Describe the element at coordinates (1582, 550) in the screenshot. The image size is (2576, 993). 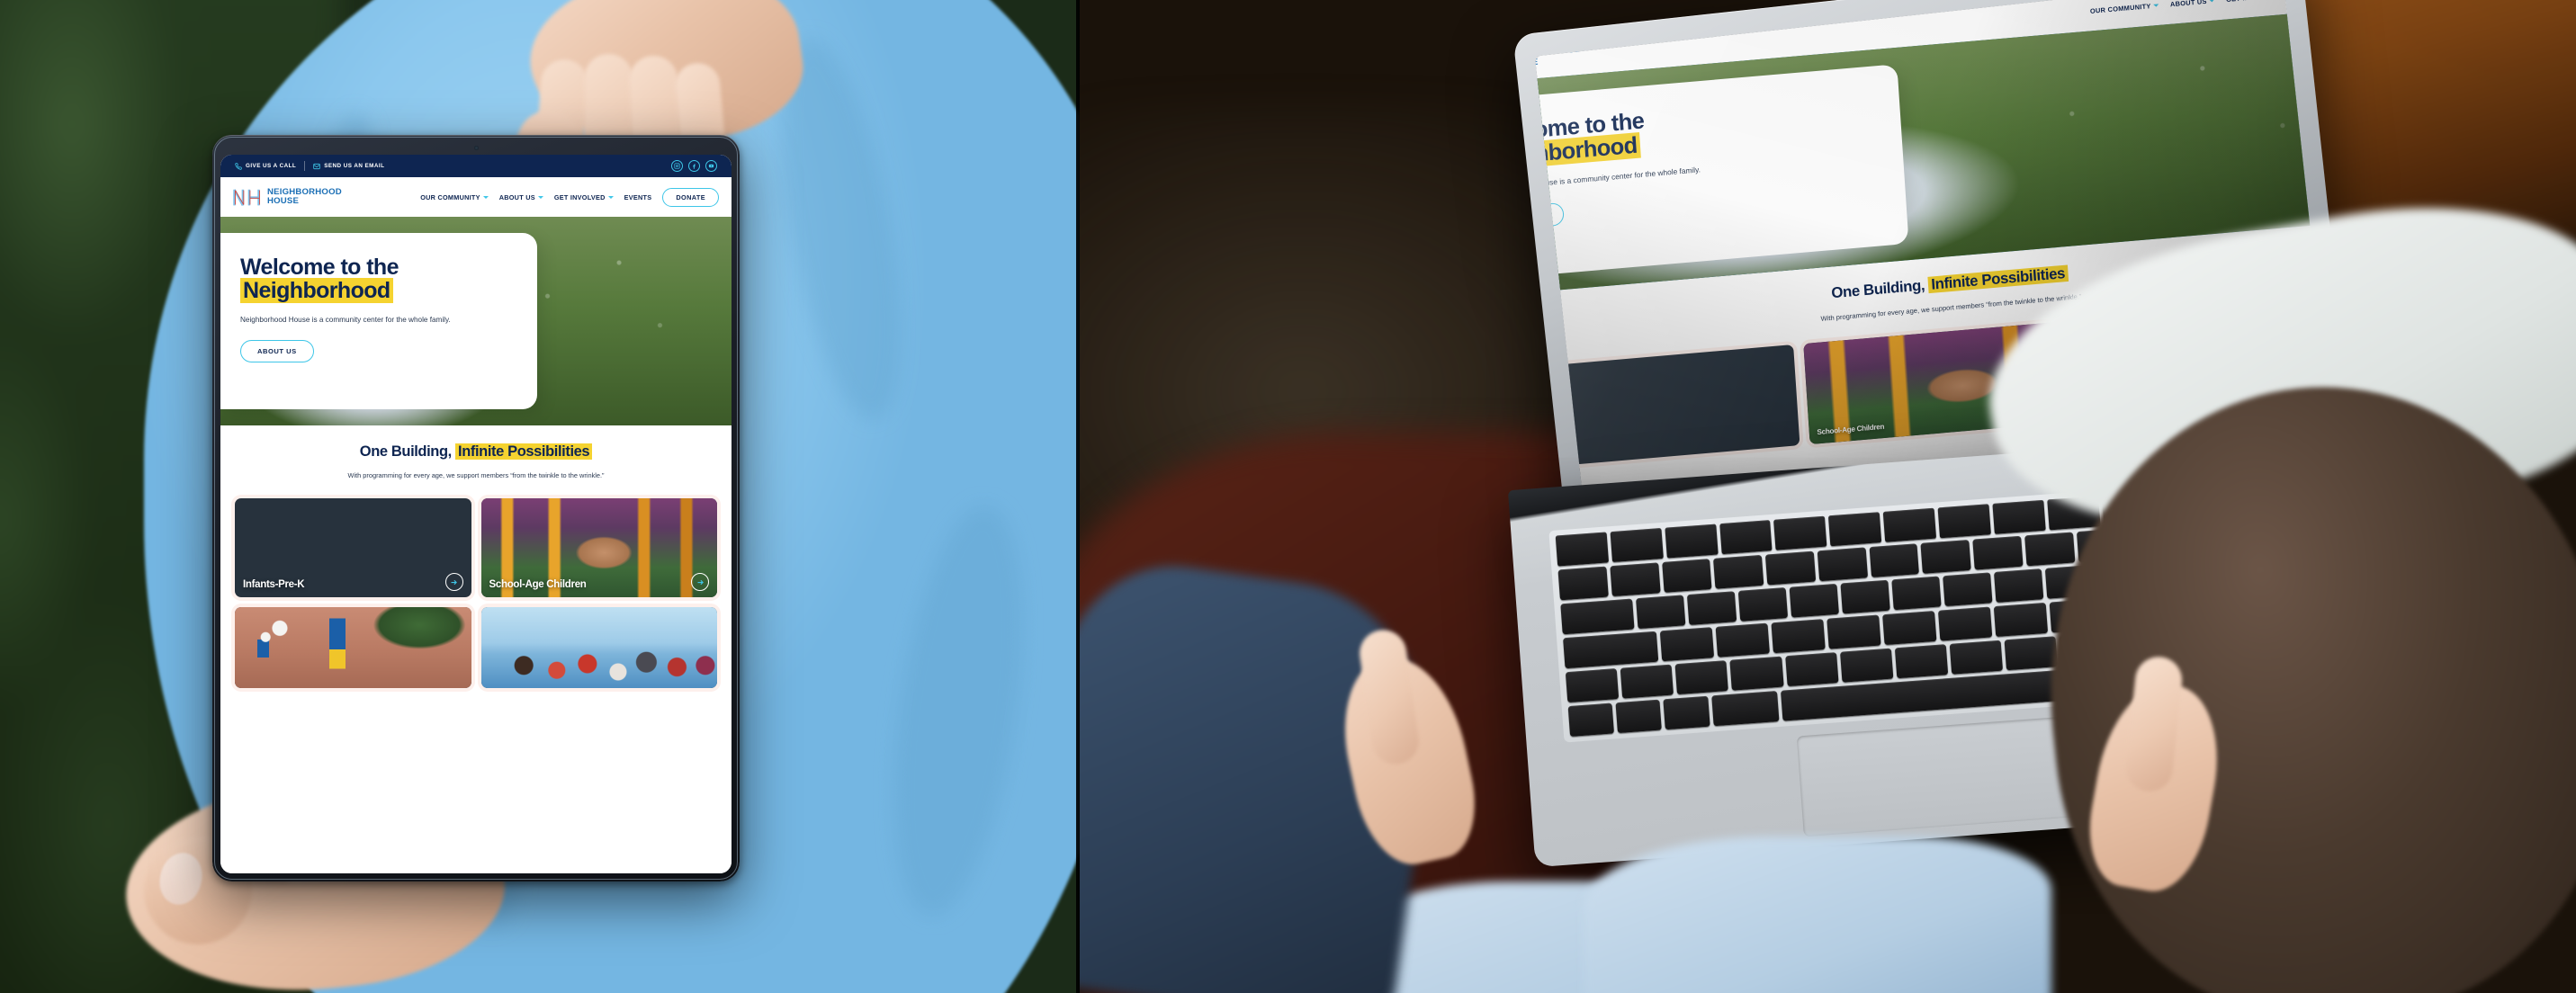
I see `key-esc` at that location.